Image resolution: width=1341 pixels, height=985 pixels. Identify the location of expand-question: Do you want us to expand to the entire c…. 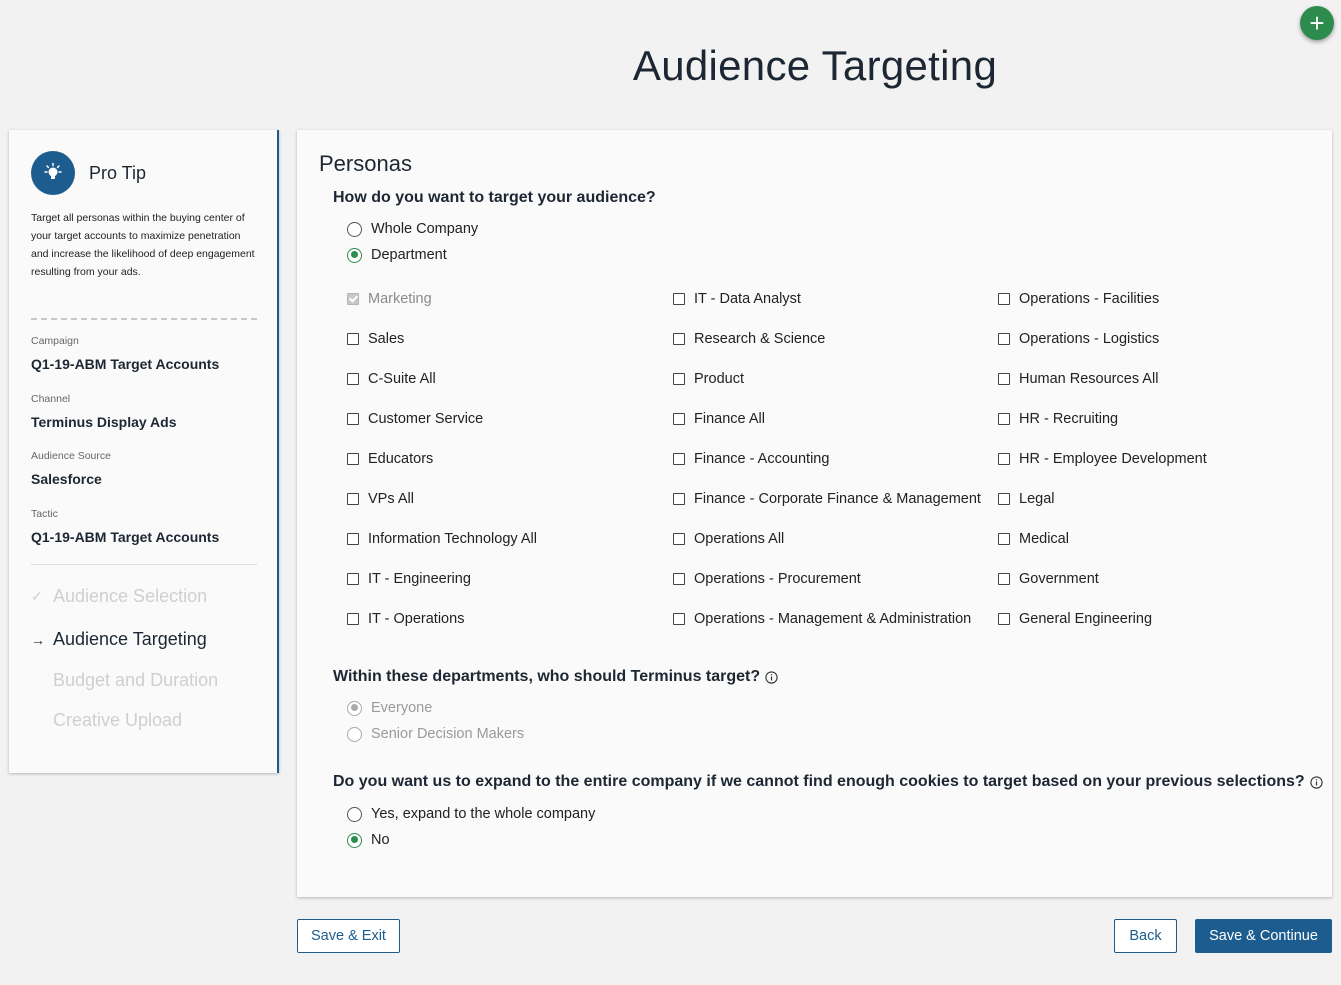
(828, 782).